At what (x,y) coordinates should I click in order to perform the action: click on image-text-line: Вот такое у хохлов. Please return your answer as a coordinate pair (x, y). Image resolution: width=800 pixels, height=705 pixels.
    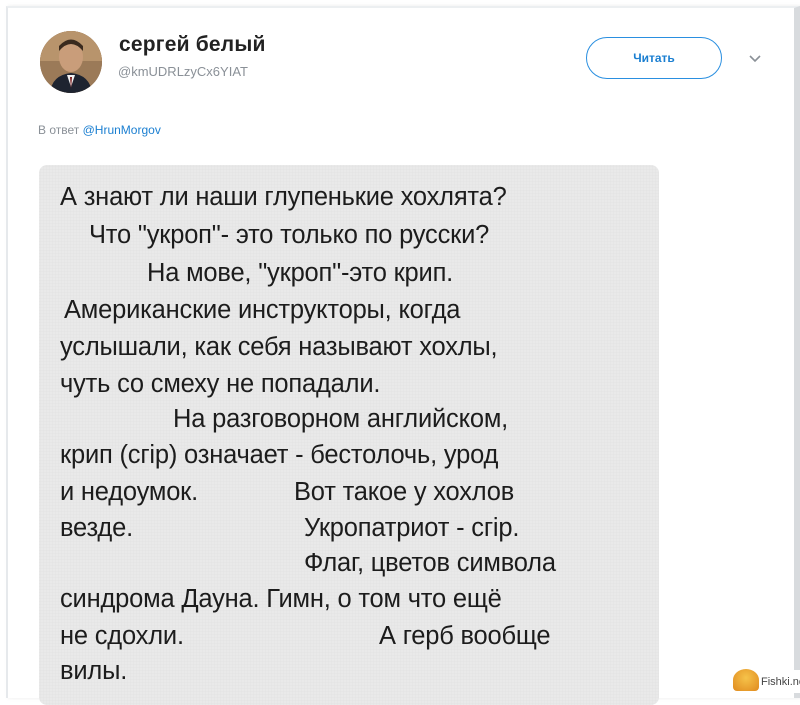
    Looking at the image, I should click on (404, 492).